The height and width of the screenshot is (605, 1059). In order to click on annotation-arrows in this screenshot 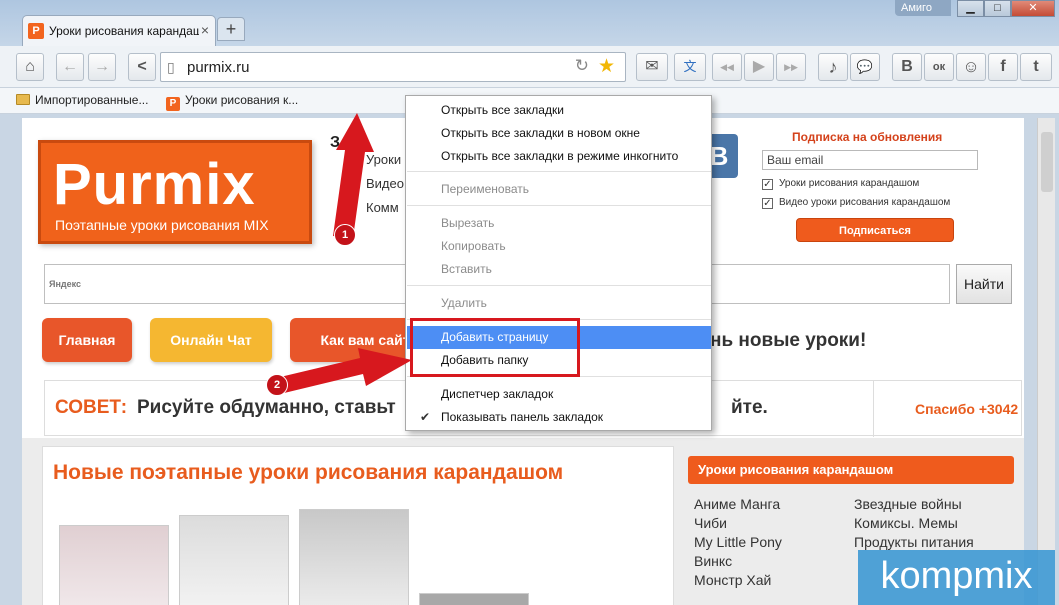, I will do `click(344, 253)`.